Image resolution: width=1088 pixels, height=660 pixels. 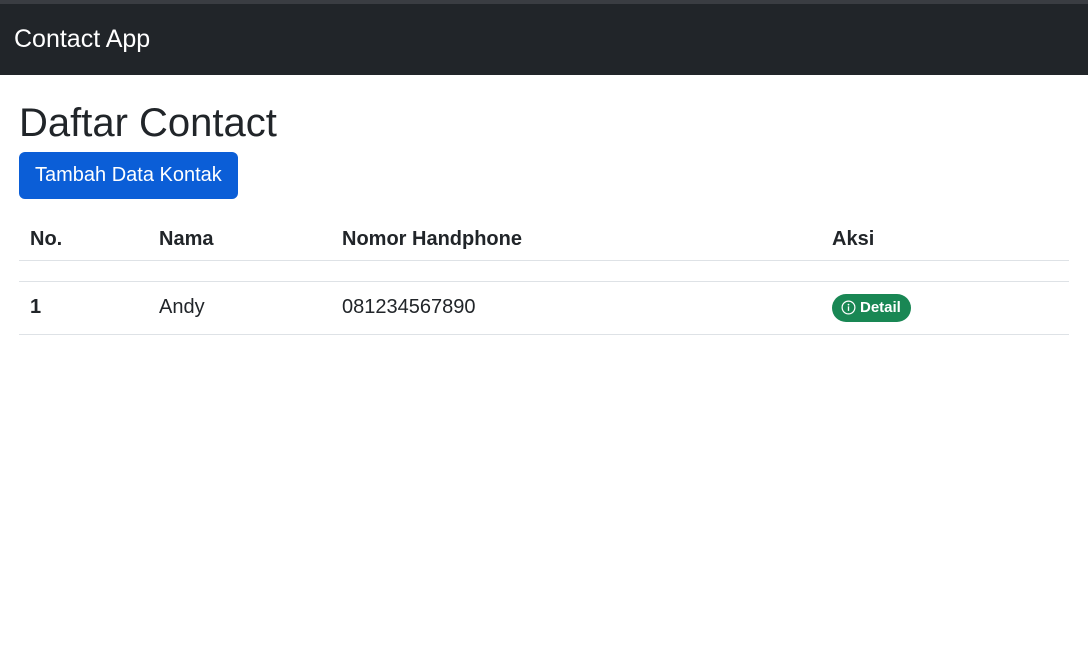 I want to click on detail-button: Detail, so click(x=871, y=307).